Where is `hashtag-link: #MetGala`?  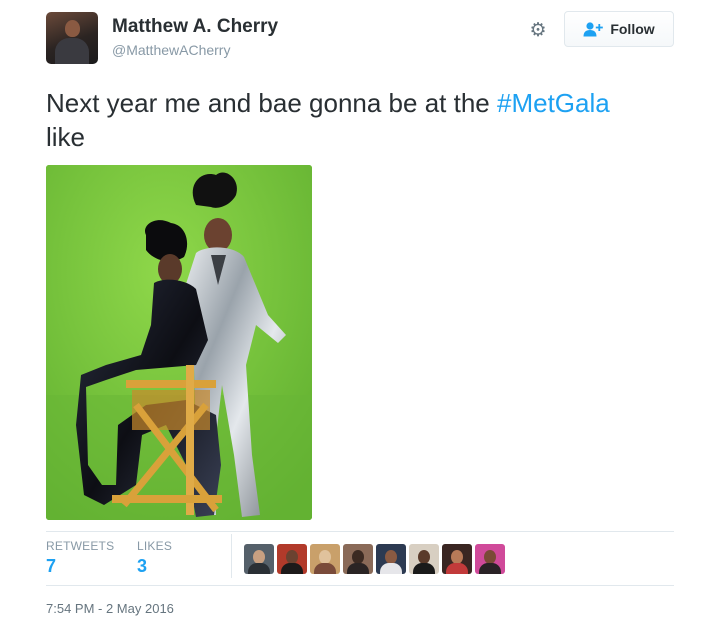
hashtag-link: #MetGala is located at coordinates (553, 103).